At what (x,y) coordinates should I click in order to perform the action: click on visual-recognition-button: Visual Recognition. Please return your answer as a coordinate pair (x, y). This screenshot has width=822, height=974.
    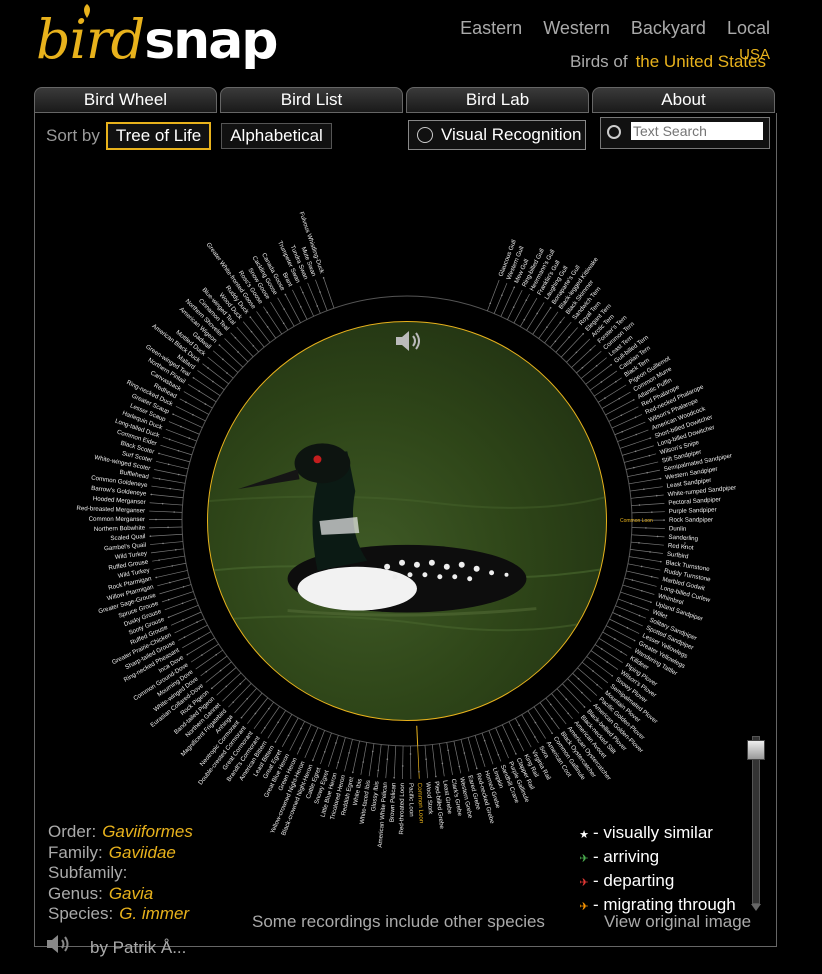
    Looking at the image, I should click on (497, 135).